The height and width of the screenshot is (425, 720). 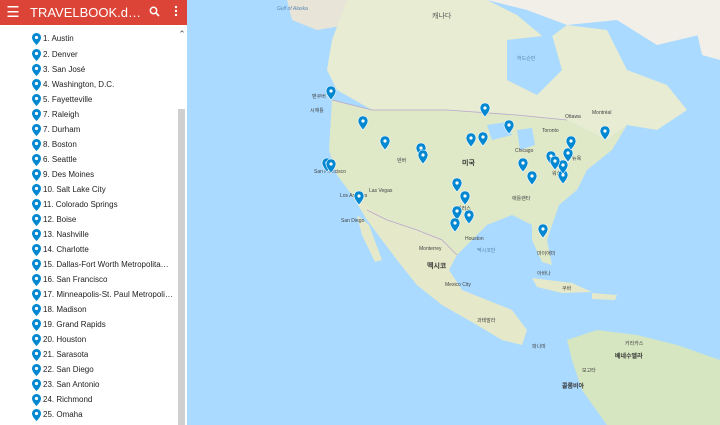 I want to click on list-item: 2. Denver, so click(x=55, y=54).